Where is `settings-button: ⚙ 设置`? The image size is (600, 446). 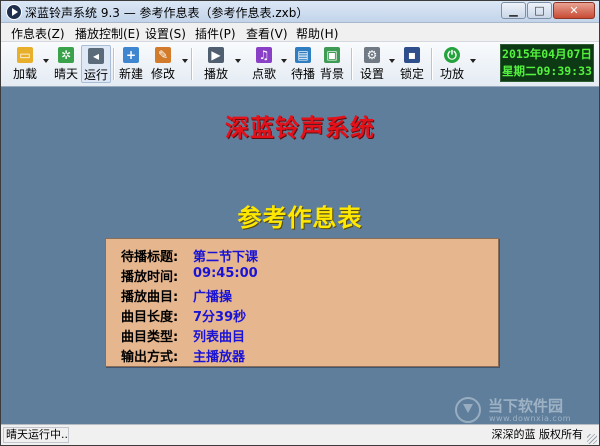 settings-button: ⚙ 设置 is located at coordinates (372, 64).